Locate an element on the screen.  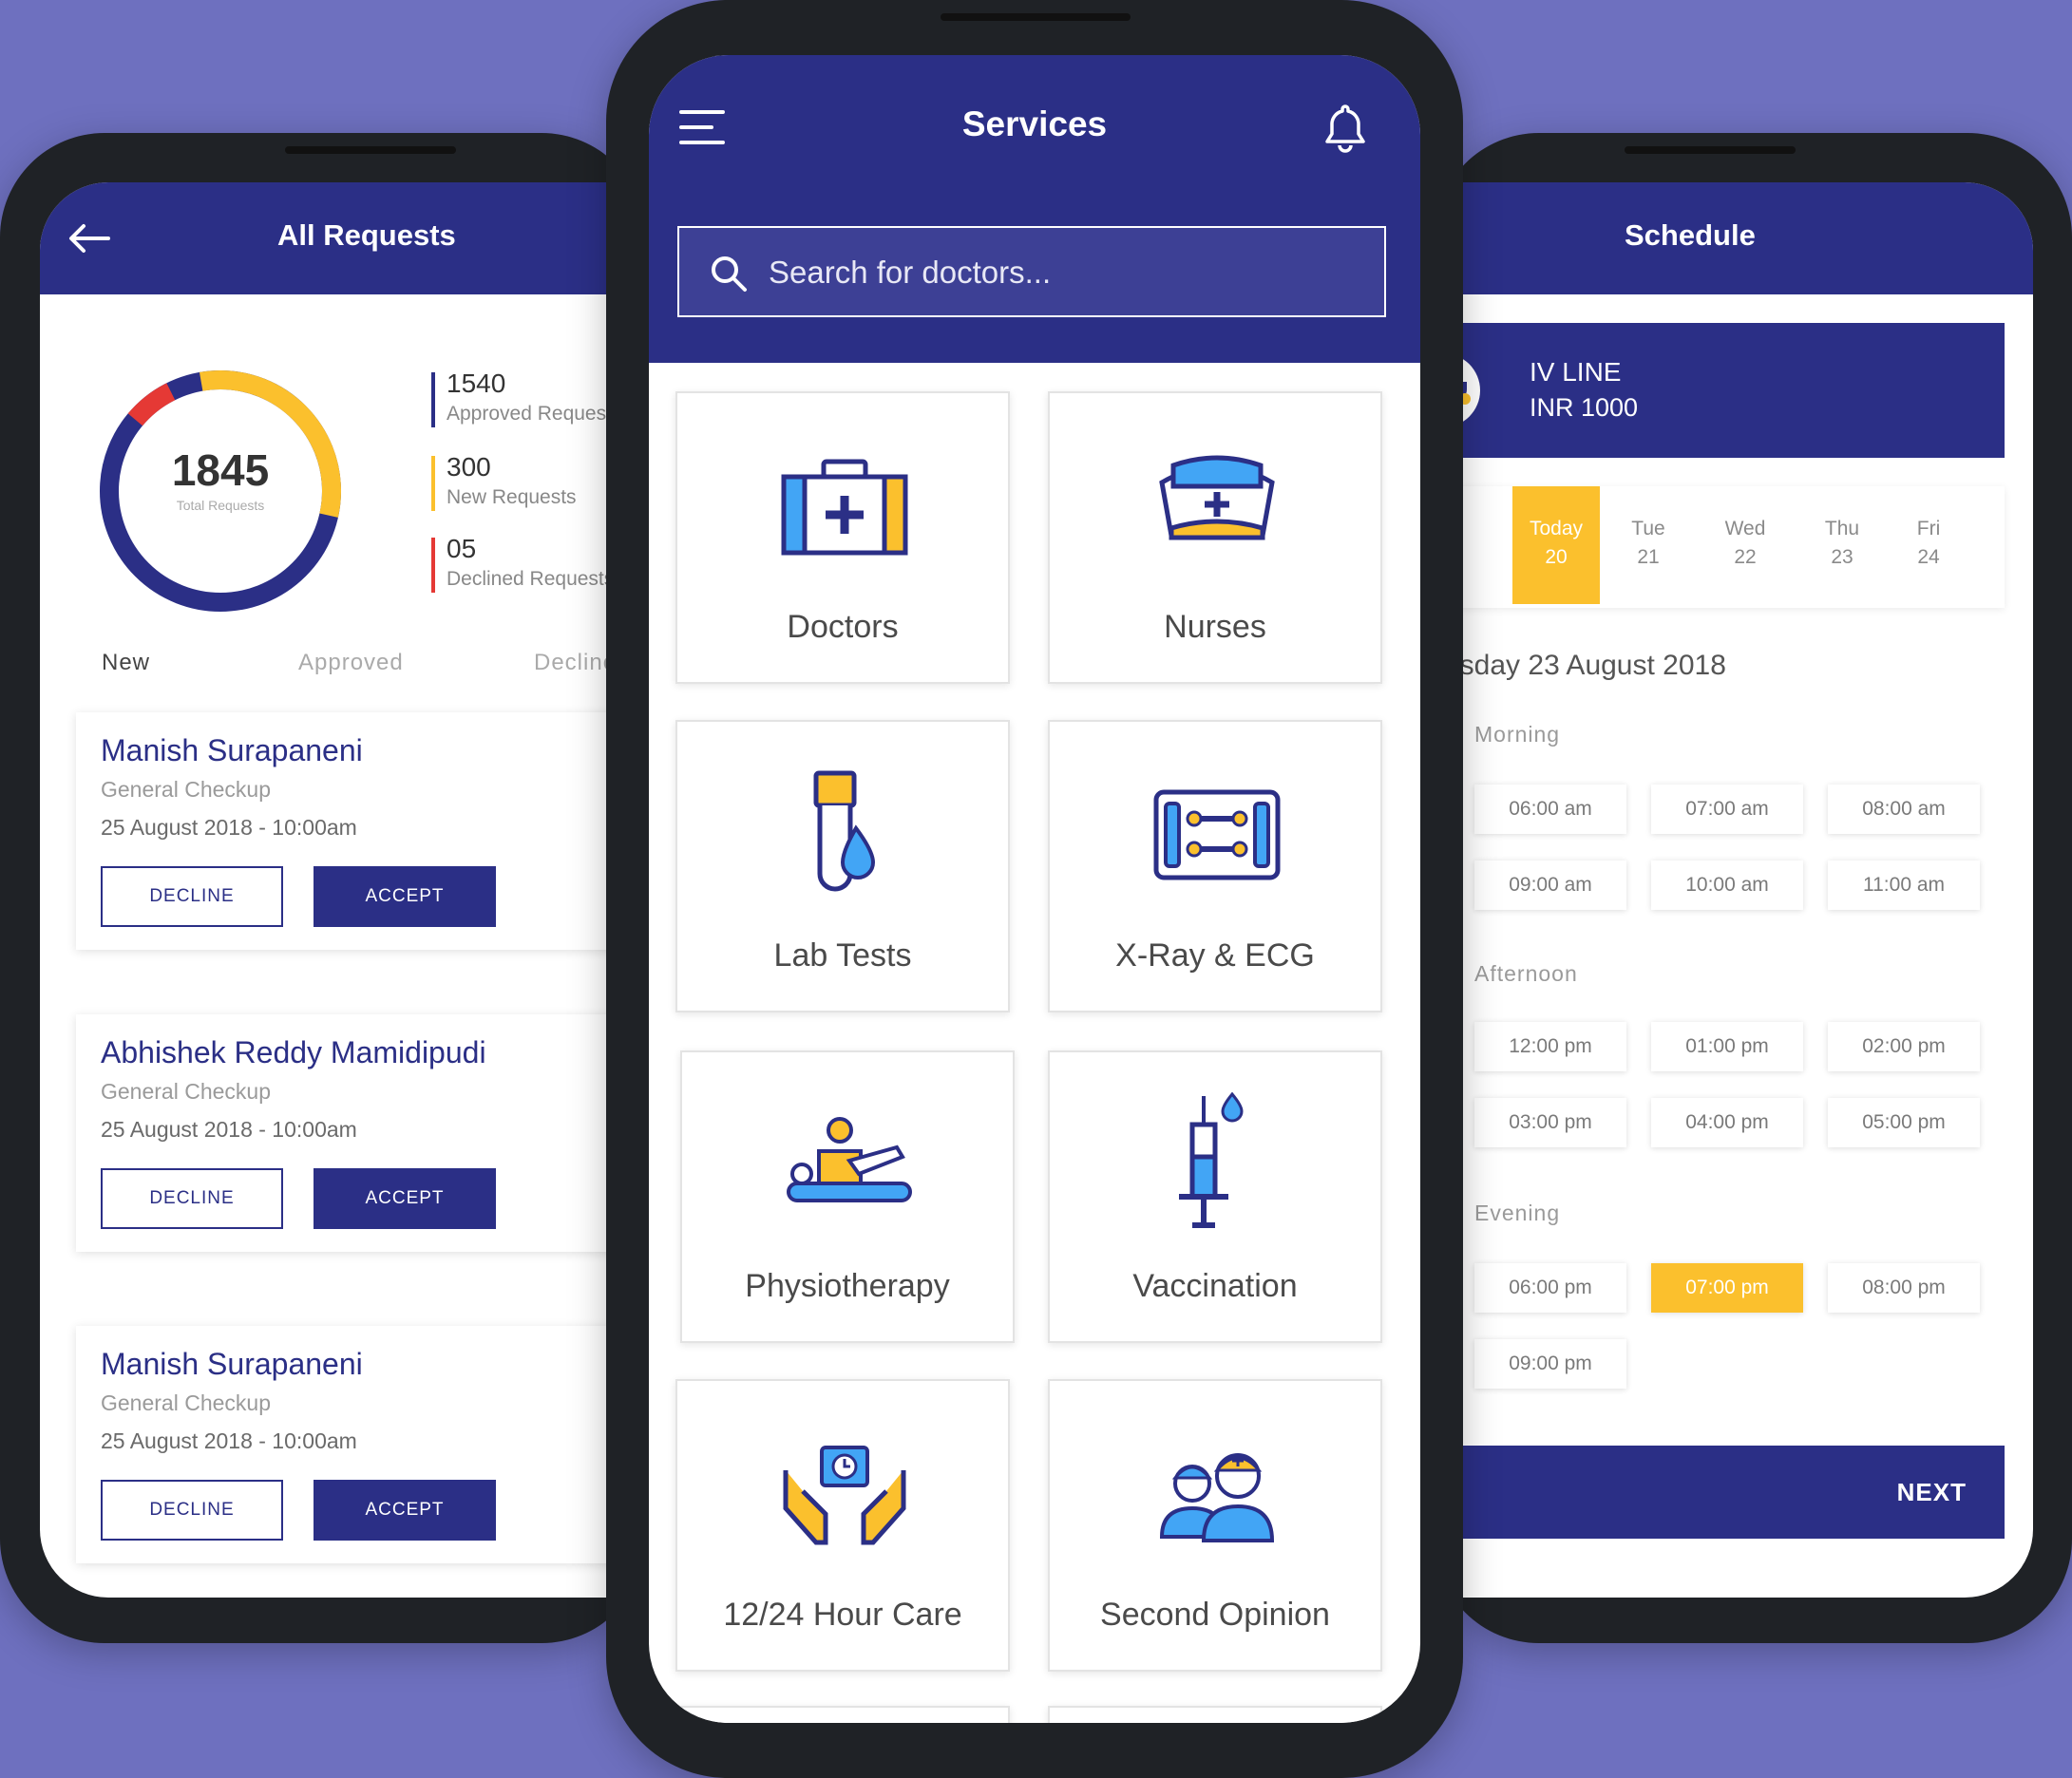
time-slot: 11:00 am is located at coordinates (1904, 885).